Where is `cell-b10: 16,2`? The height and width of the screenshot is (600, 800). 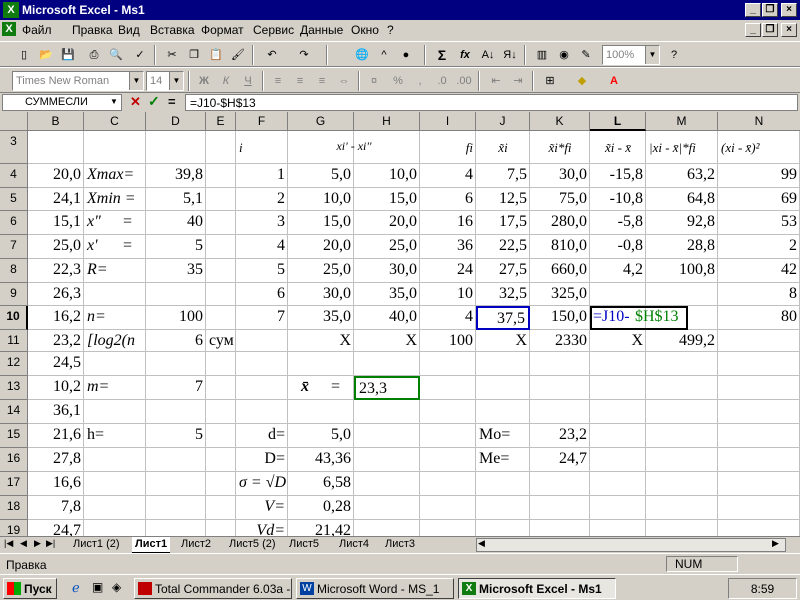 cell-b10: 16,2 is located at coordinates (56, 318).